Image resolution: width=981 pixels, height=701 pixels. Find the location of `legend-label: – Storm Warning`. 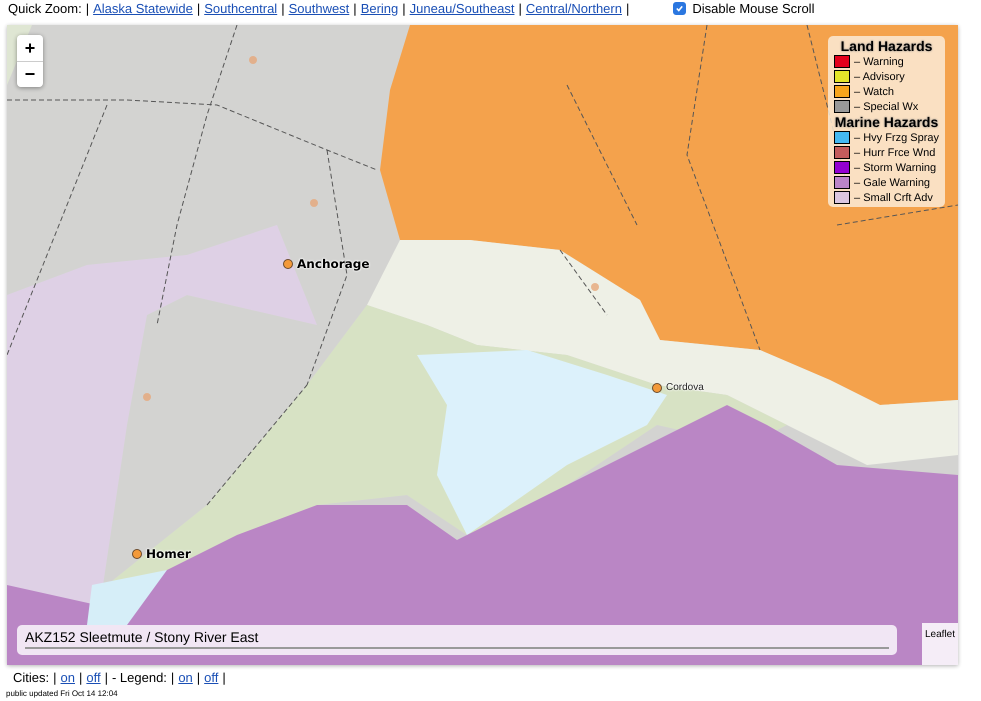

legend-label: – Storm Warning is located at coordinates (895, 168).